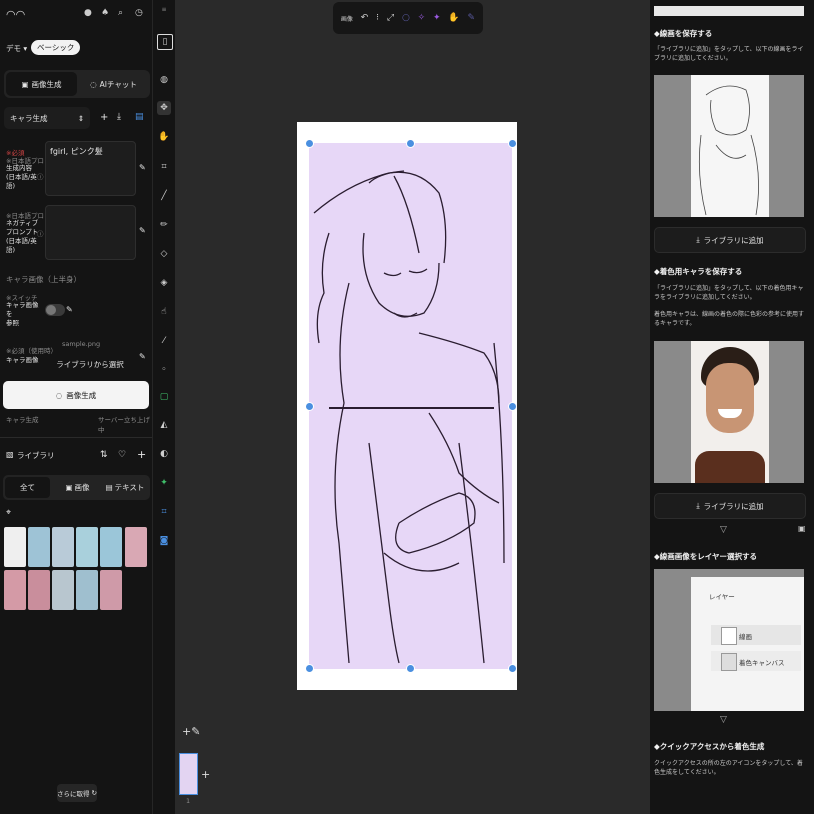 The image size is (814, 814). Describe the element at coordinates (164, 407) in the screenshot. I see `tool-column: ≡ ▯ ◍ ✥ ✋ ⌗ ╱ ✏ ◇ ◈ ☝ ⁄ ◦ ▢ ◭ ◐ ✦ ⌗ ◙` at that location.